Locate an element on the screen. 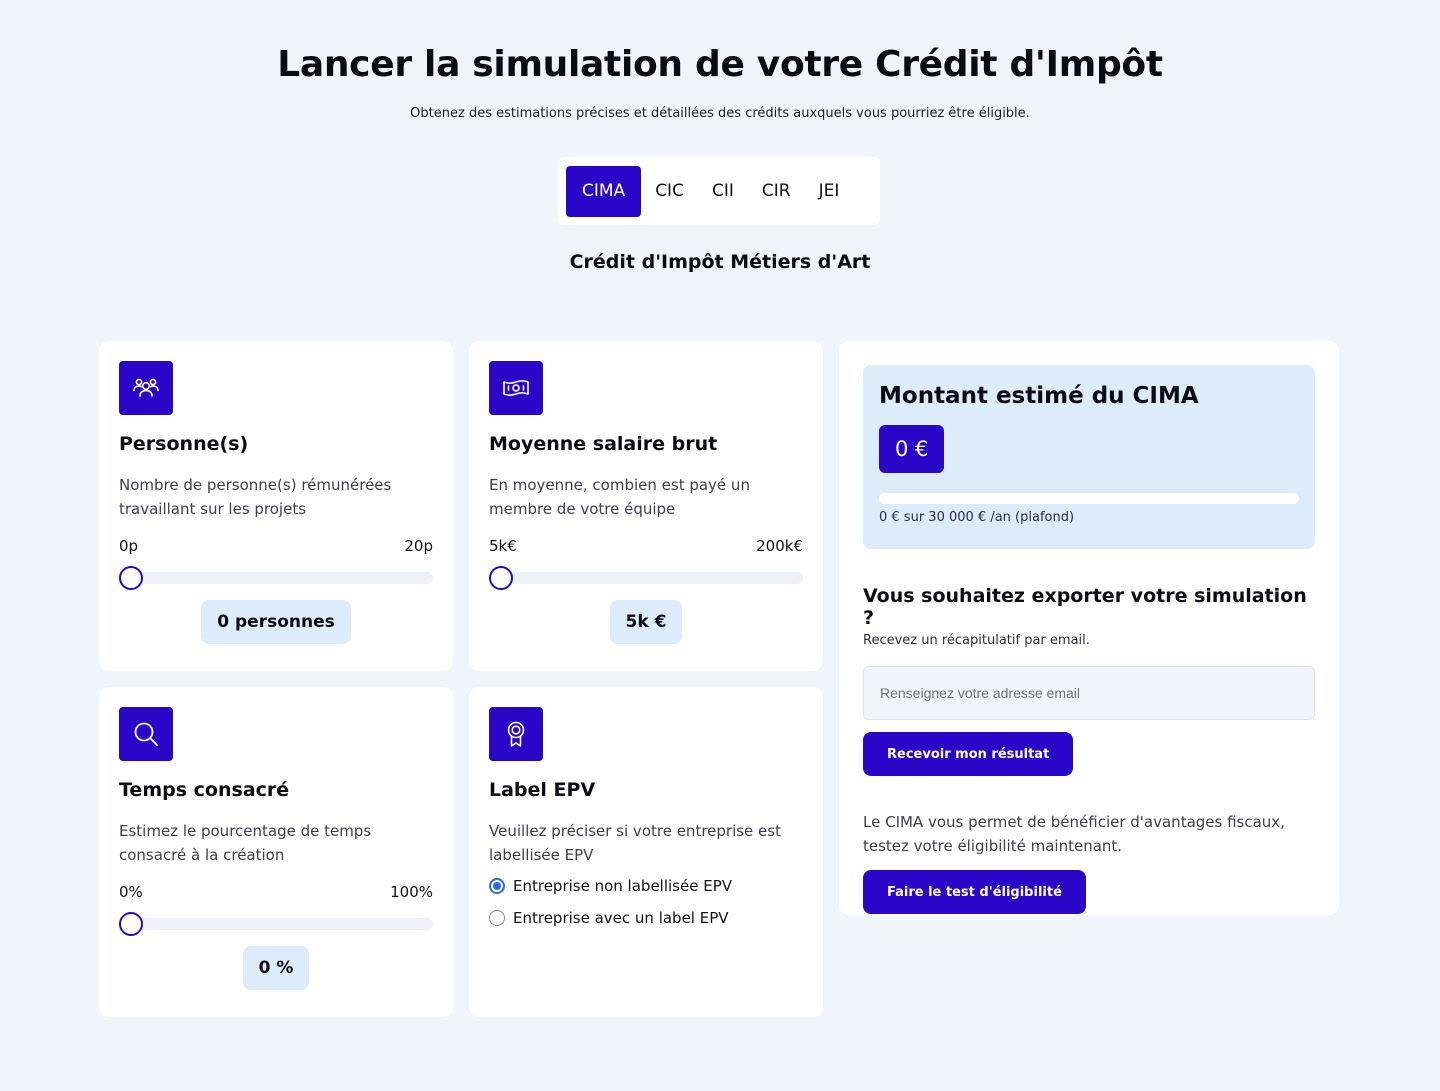 The height and width of the screenshot is (1091, 1440). time-slider is located at coordinates (276, 924).